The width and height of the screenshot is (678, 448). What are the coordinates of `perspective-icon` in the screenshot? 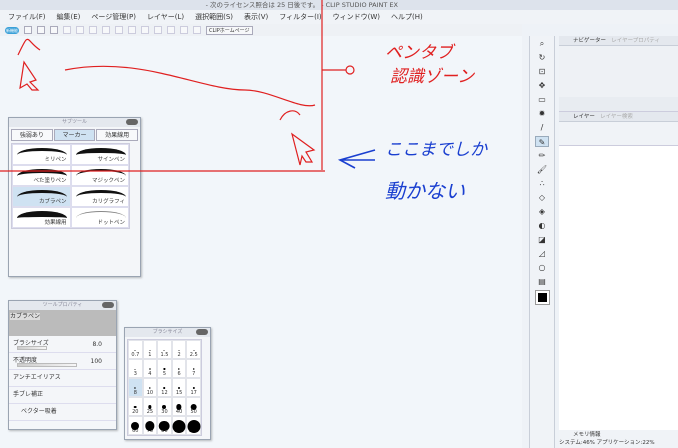 It's located at (184, 30).